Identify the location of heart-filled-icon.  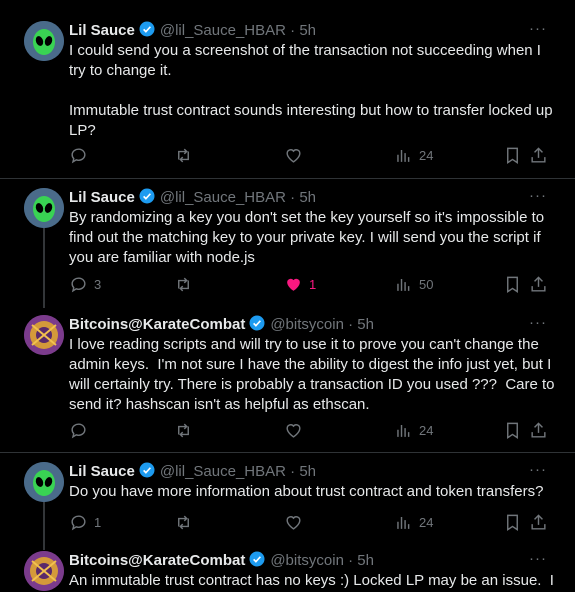
(293, 284).